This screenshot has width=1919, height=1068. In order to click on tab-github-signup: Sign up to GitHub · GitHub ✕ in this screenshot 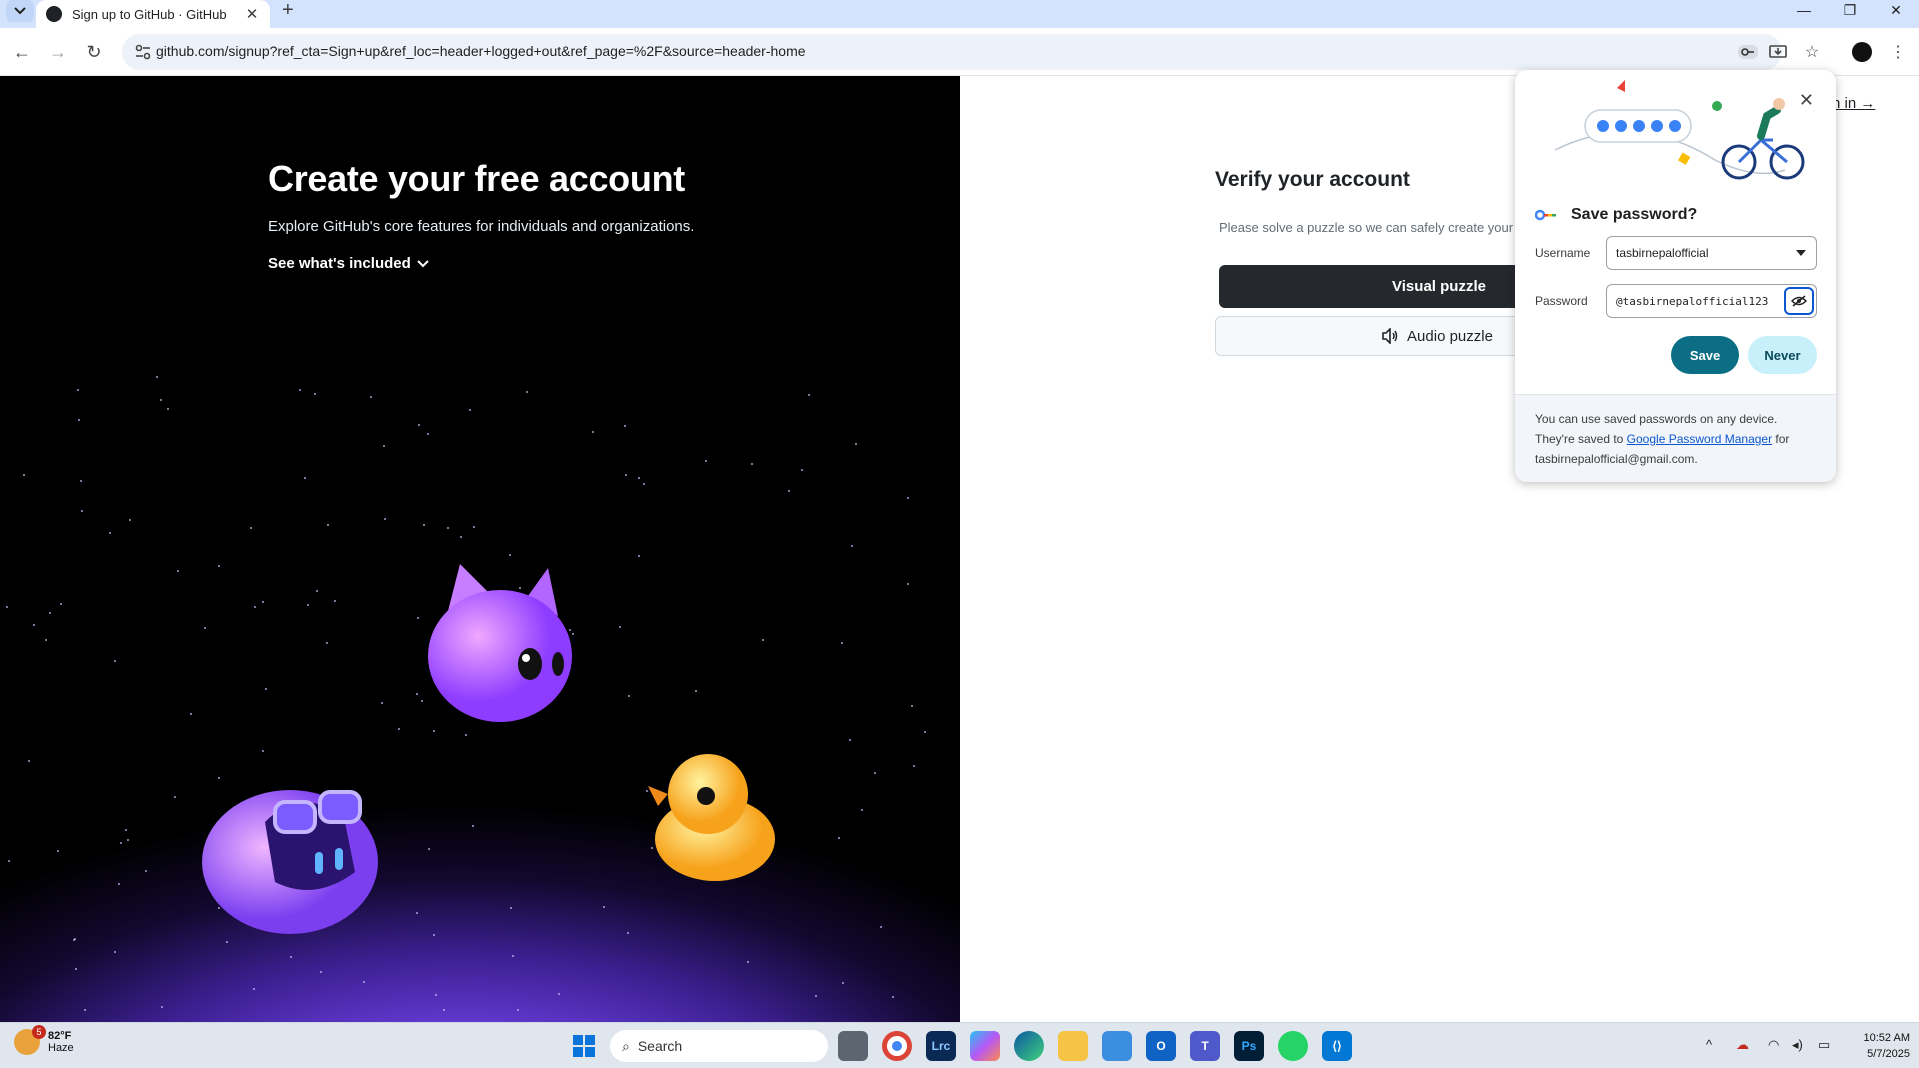, I will do `click(153, 14)`.